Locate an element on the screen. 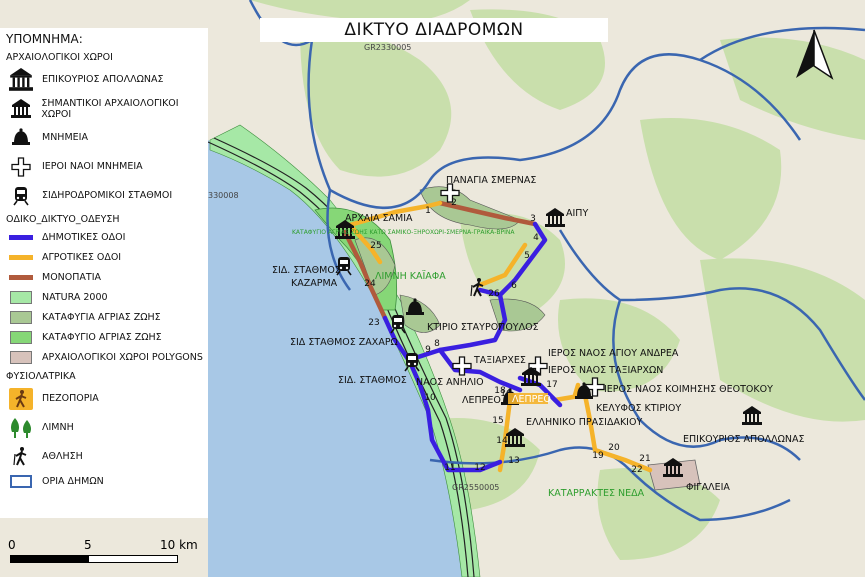 The height and width of the screenshot is (577, 865). scale-label: 5 is located at coordinates (88, 545).